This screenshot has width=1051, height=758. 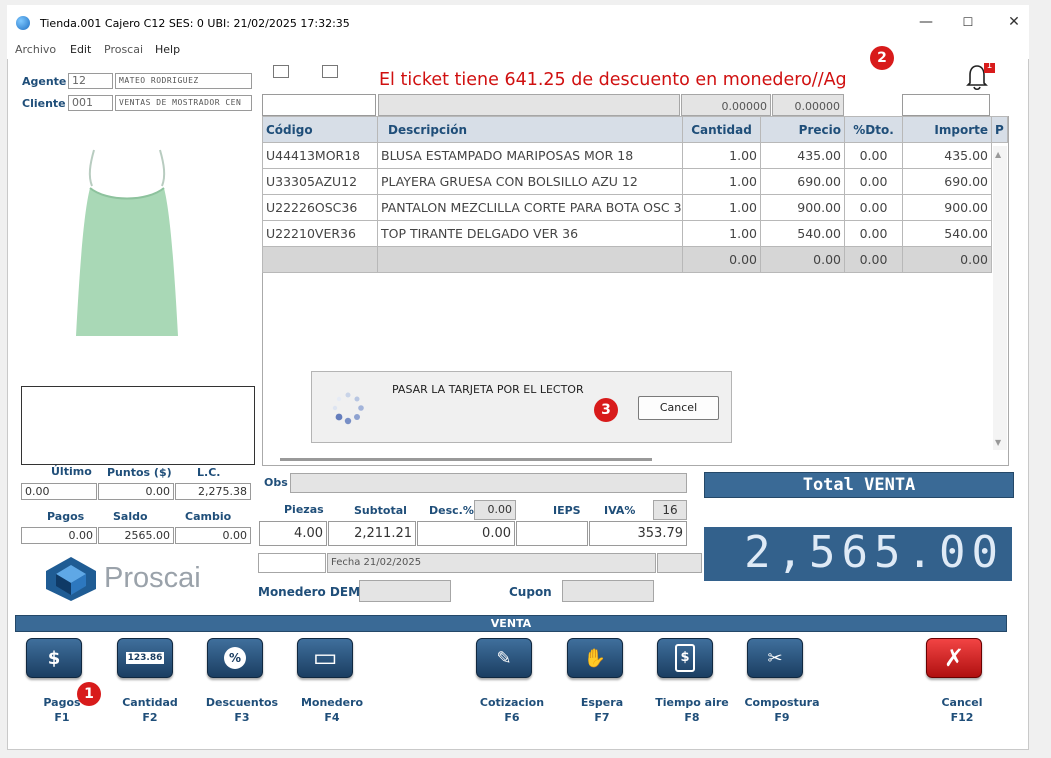 What do you see at coordinates (685, 658) in the screenshot?
I see `tiempo-aire-button: $` at bounding box center [685, 658].